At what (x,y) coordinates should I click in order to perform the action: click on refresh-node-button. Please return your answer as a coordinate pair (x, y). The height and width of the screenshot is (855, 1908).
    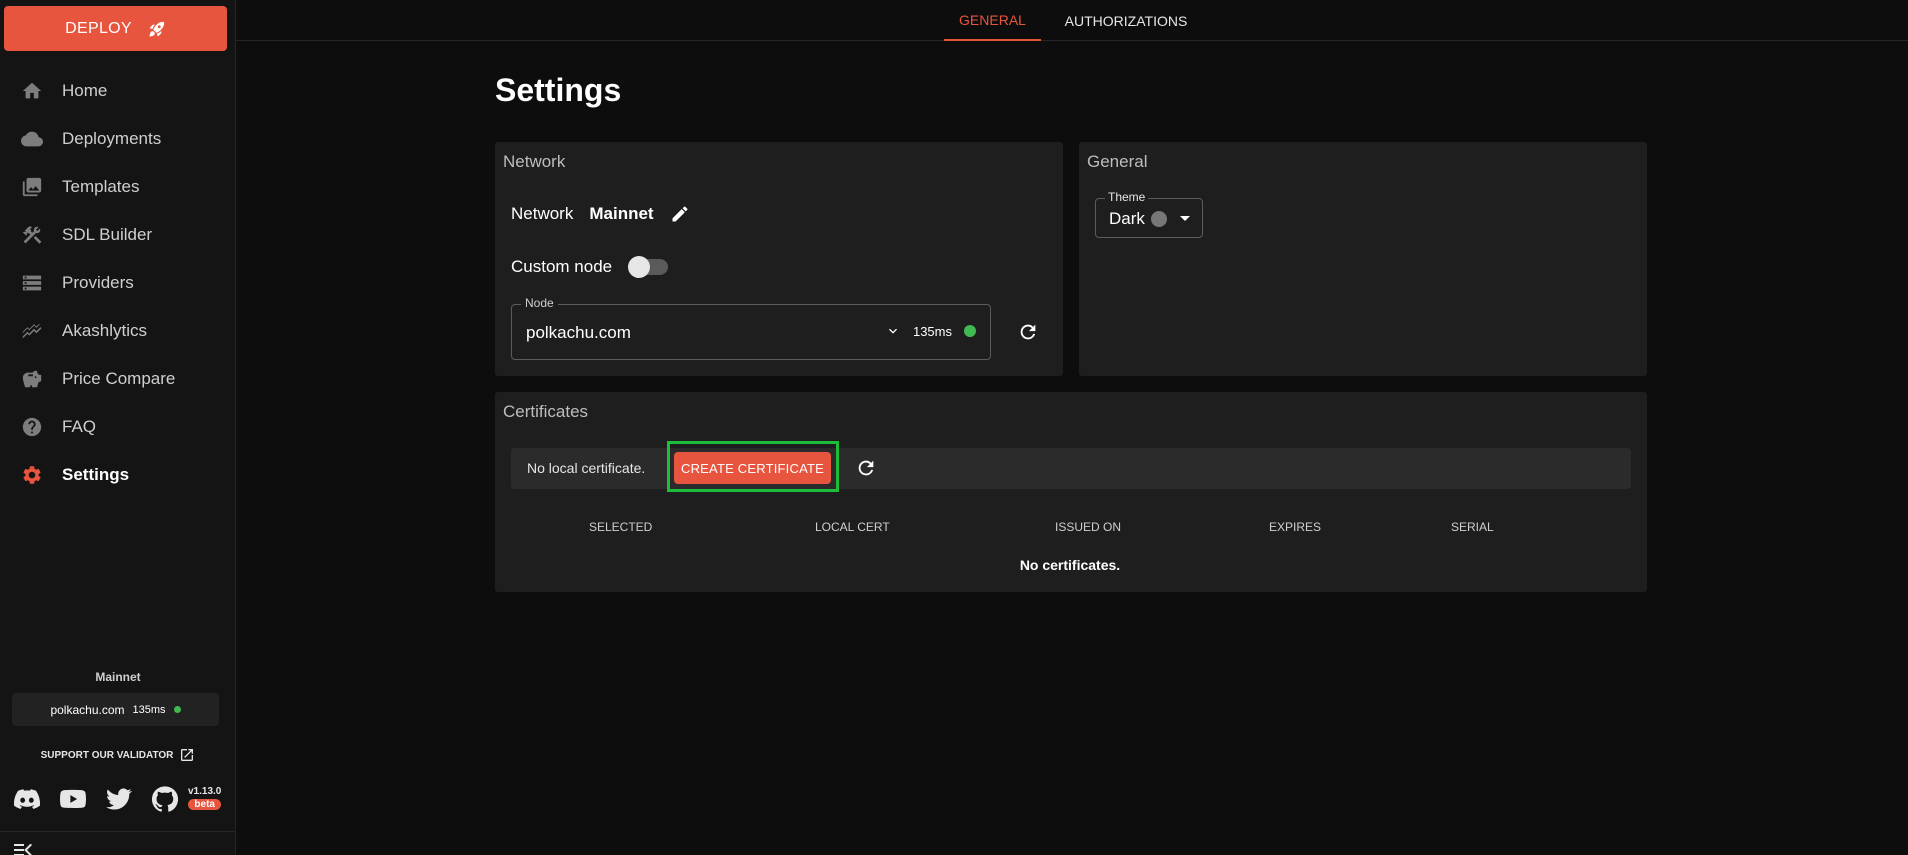
    Looking at the image, I should click on (1028, 334).